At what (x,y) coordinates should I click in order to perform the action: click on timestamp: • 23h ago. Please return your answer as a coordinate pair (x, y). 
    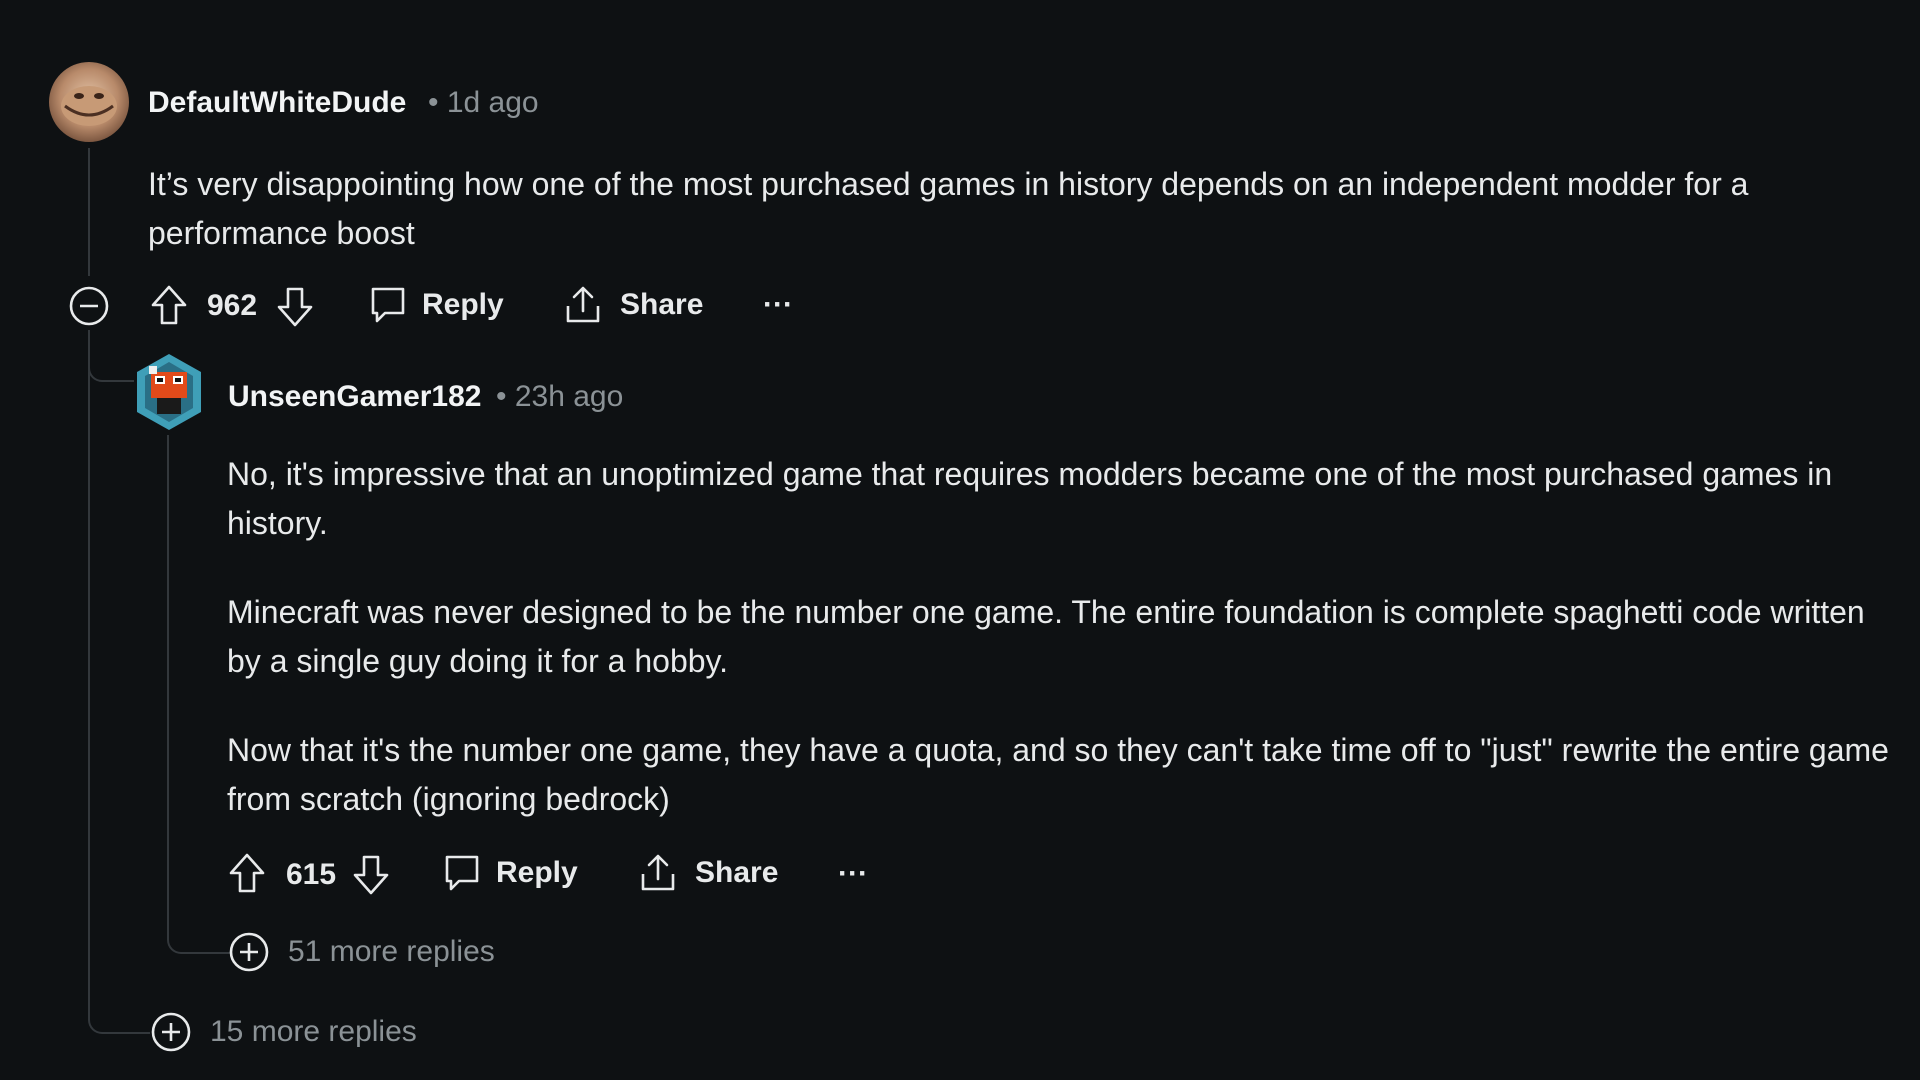
    Looking at the image, I should click on (560, 396).